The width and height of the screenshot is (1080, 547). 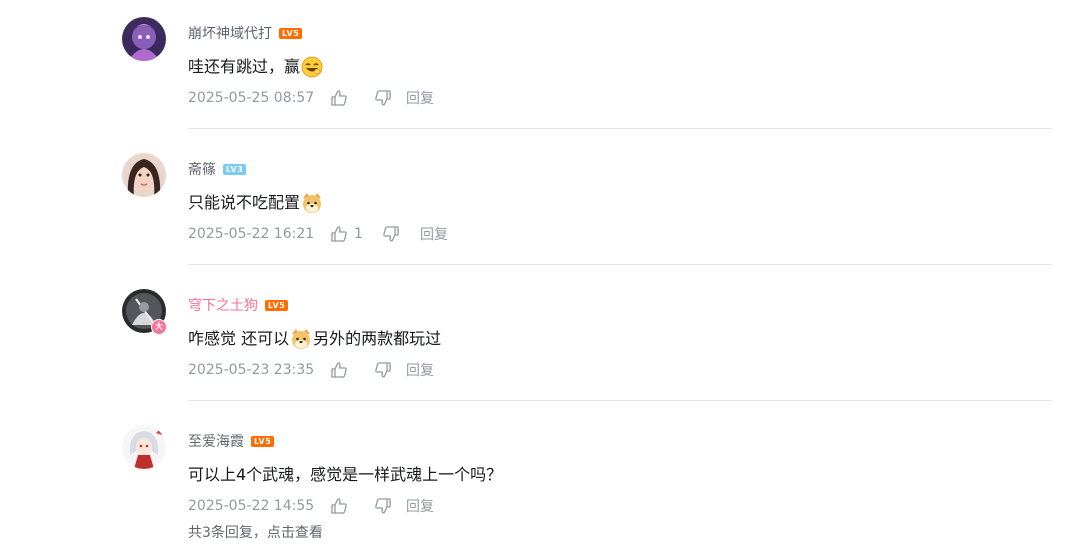 What do you see at coordinates (345, 474) in the screenshot?
I see `comment-text: 可以上4个武魂，感觉是一样武魂上一个吗？` at bounding box center [345, 474].